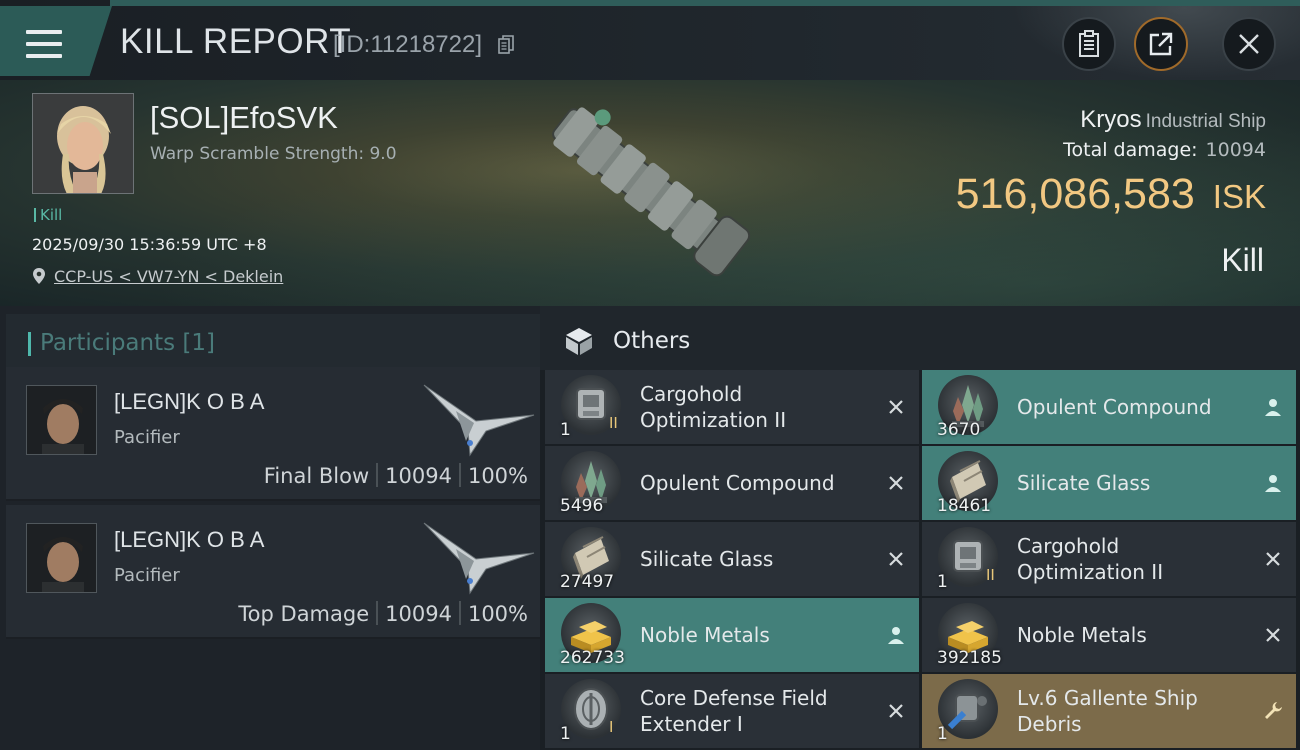  I want to click on clipboard-icon, so click(1089, 43).